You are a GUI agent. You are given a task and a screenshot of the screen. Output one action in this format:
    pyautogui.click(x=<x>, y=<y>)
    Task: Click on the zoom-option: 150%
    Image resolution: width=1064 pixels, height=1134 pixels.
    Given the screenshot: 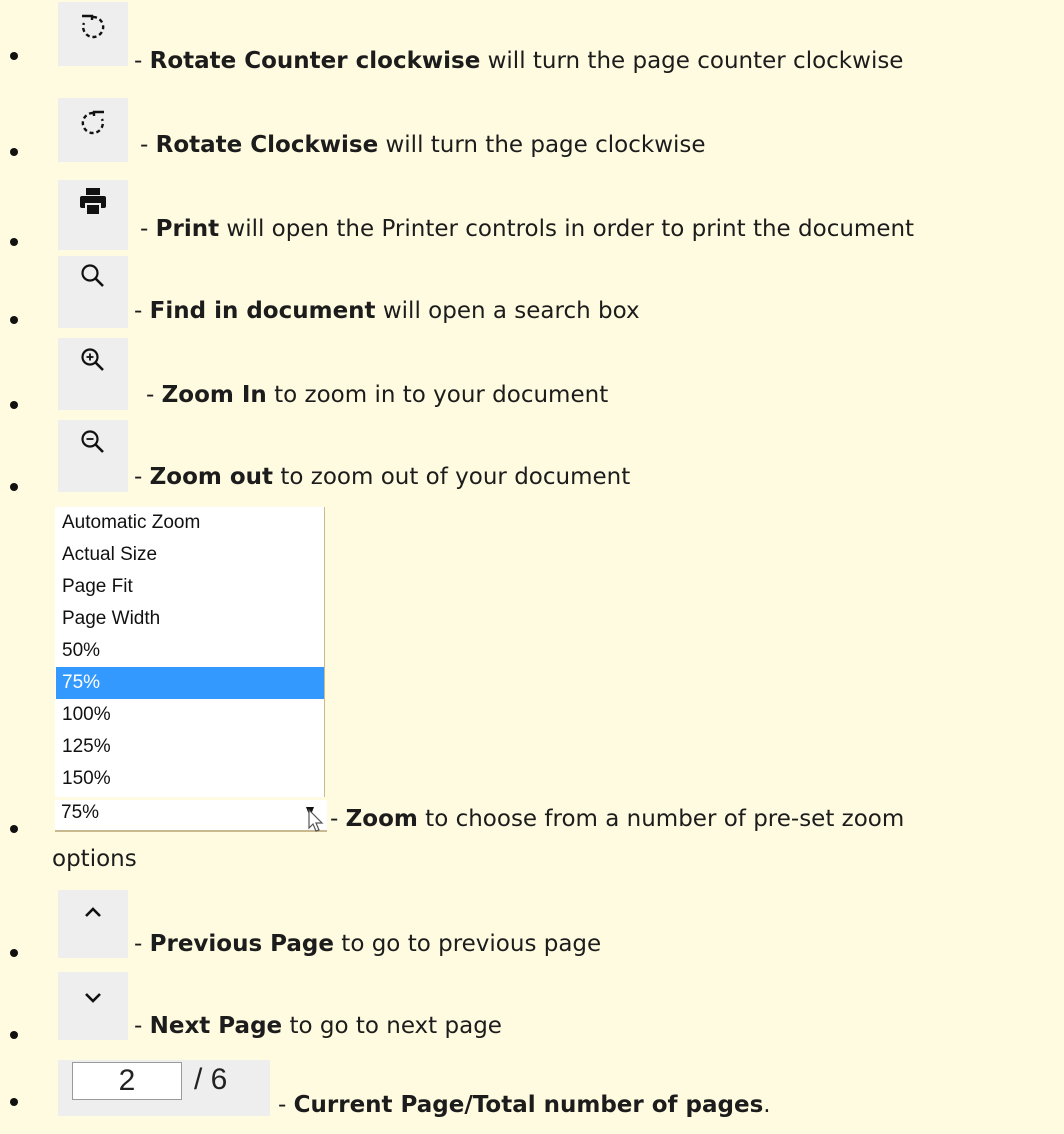 What is the action you would take?
    pyautogui.click(x=190, y=779)
    